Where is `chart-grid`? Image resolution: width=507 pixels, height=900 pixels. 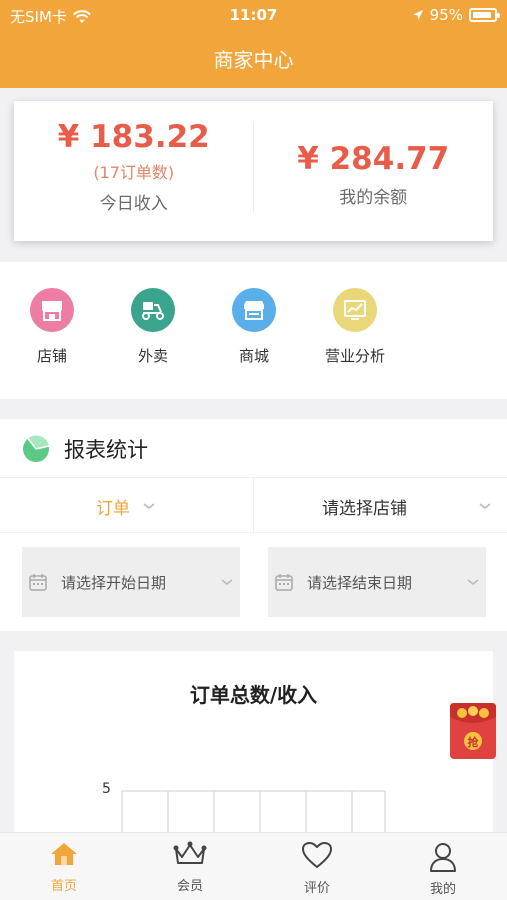
chart-grid is located at coordinates (253, 820).